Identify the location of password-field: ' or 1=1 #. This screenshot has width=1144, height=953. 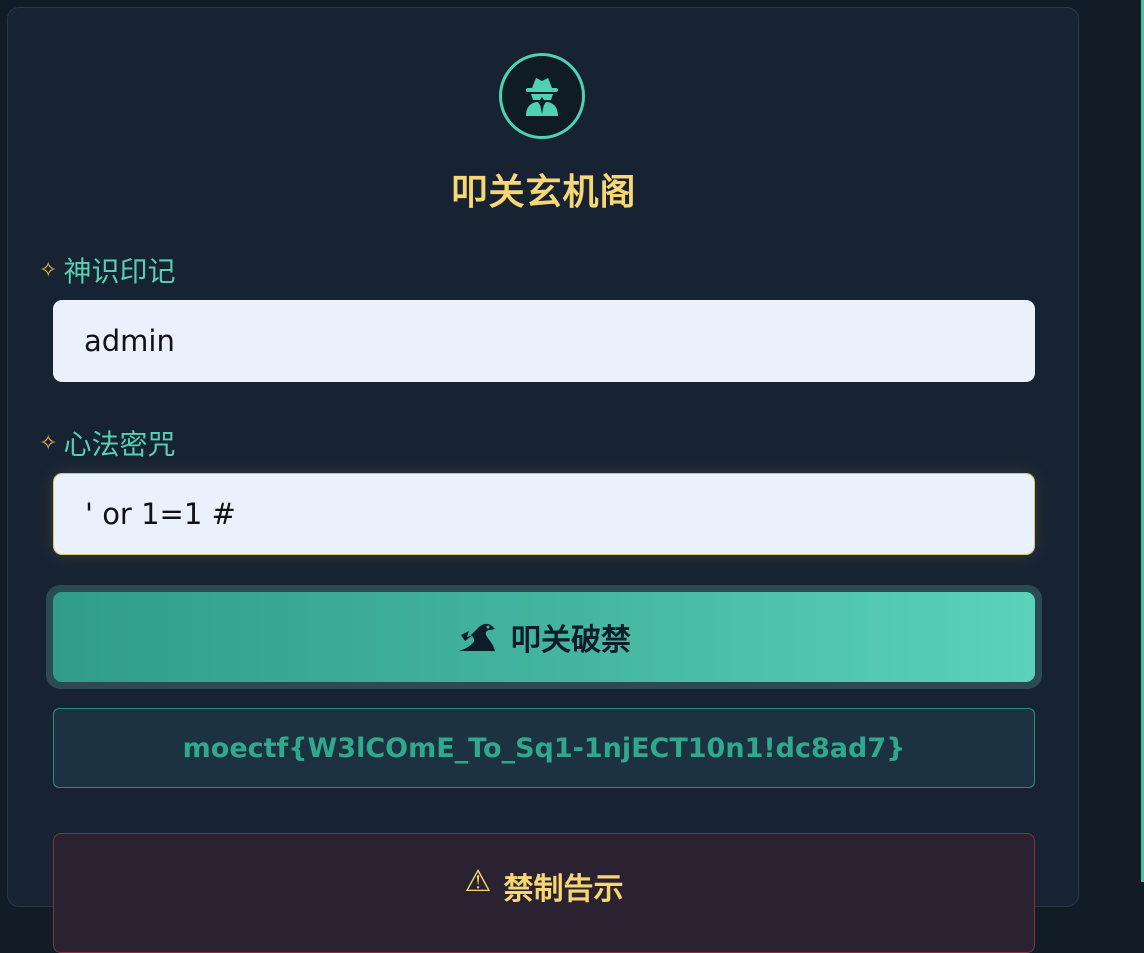
(544, 514).